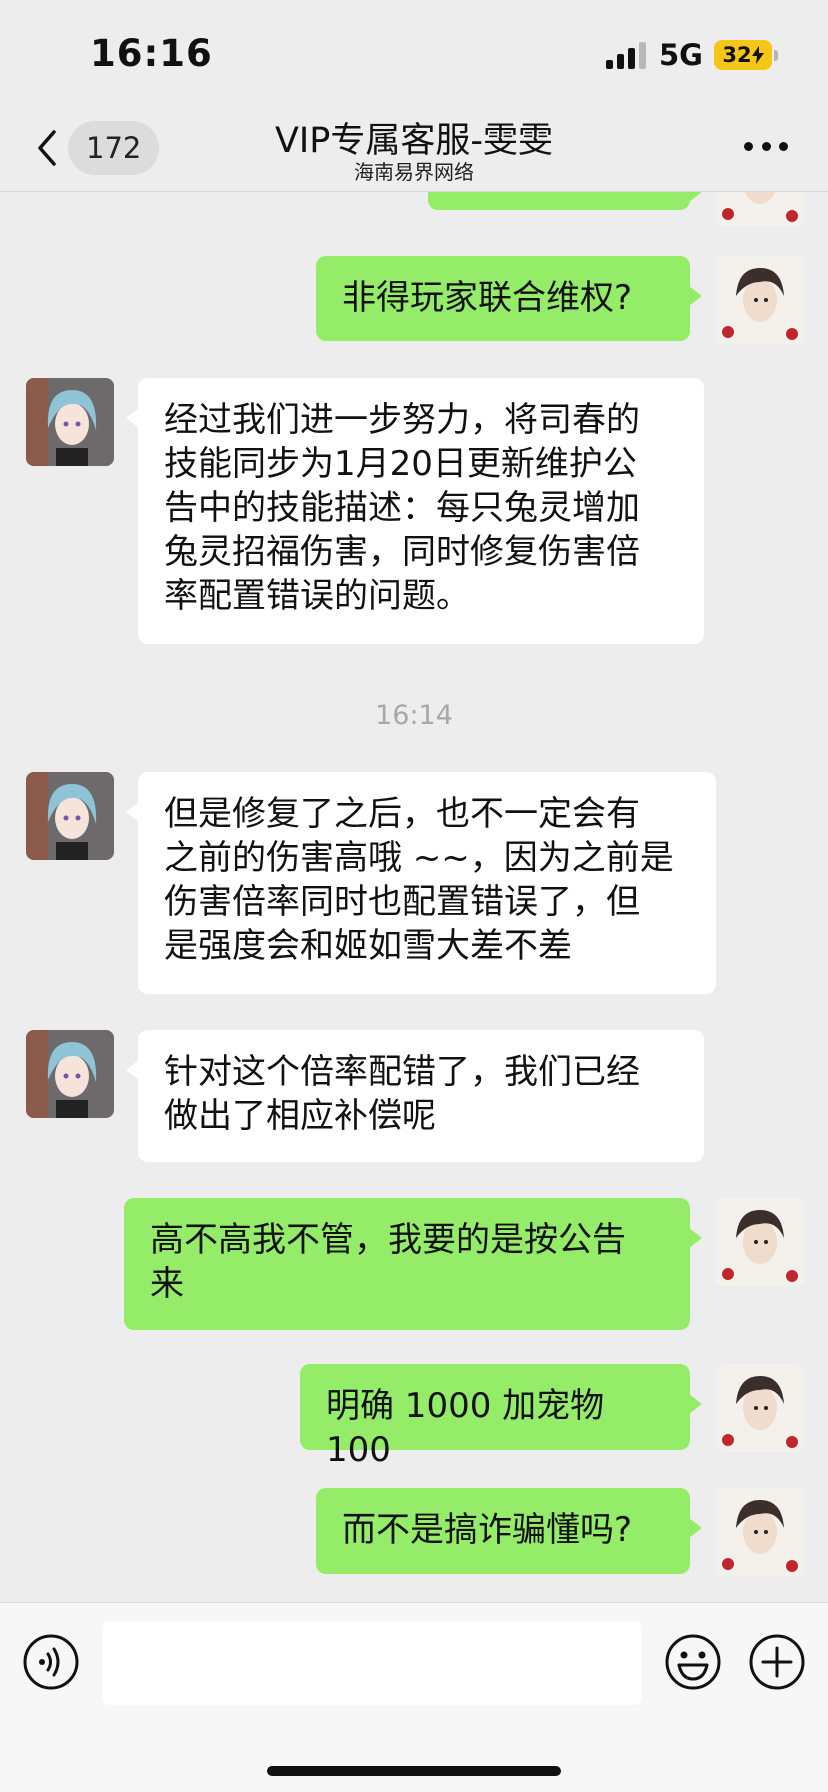  Describe the element at coordinates (300, 1116) in the screenshot. I see `message-line: 做出了相应补偿呢` at that location.